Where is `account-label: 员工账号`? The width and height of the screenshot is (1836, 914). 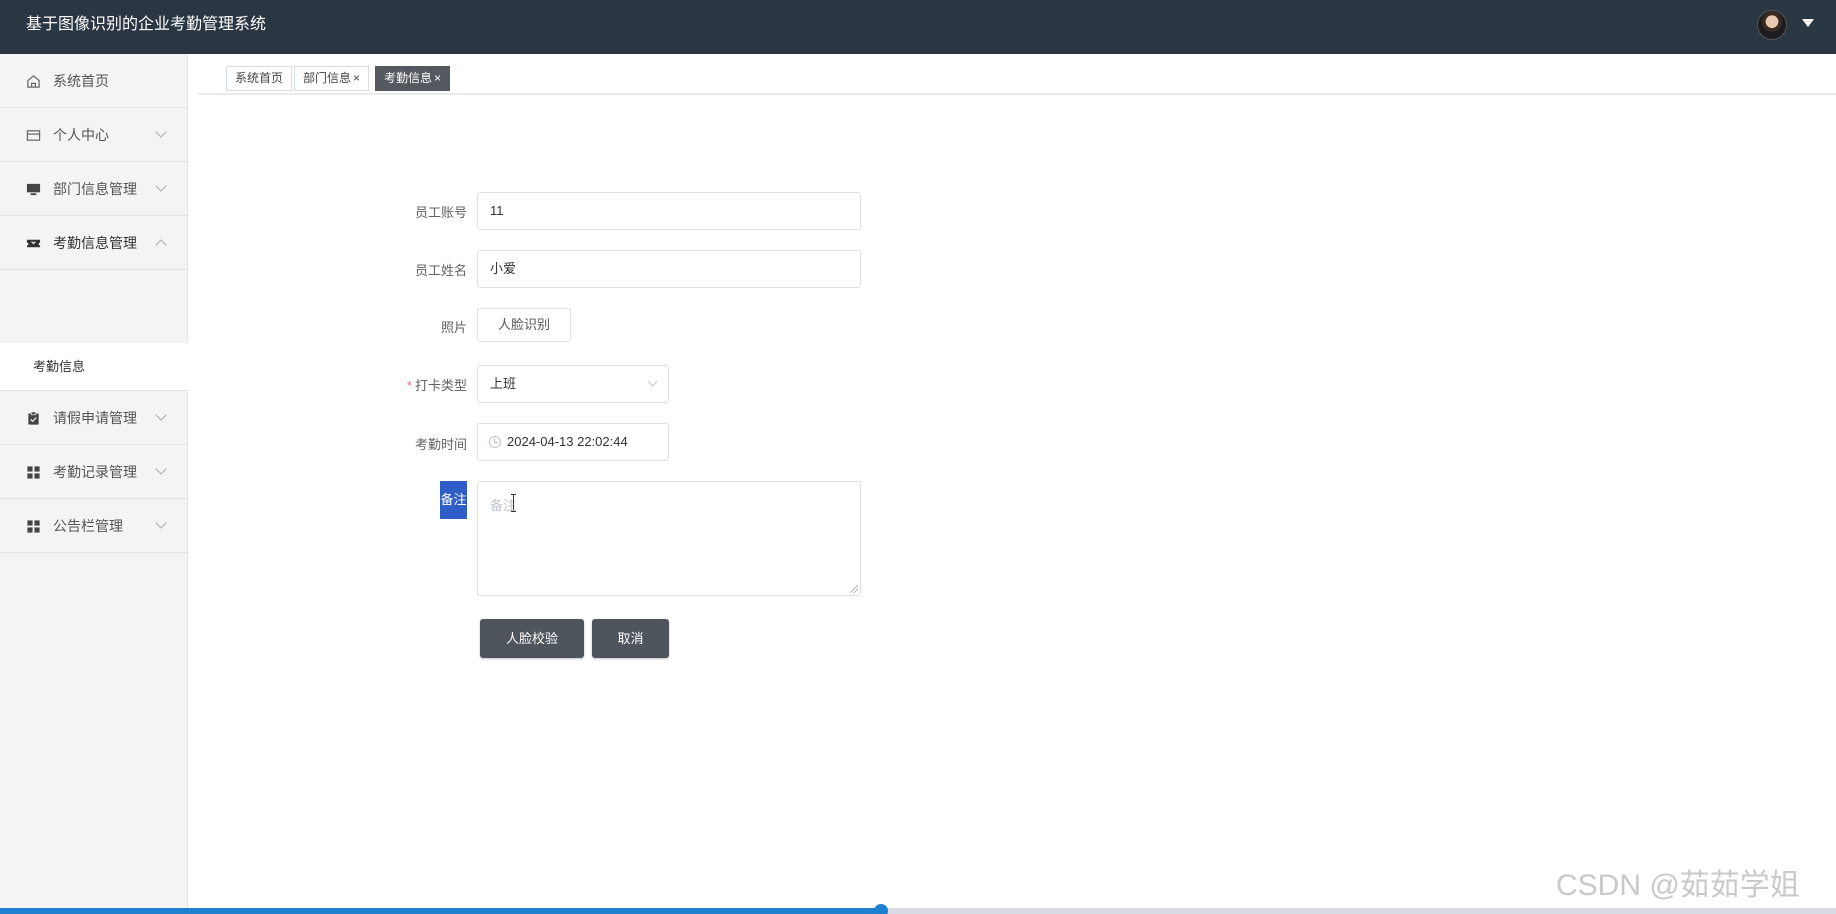
account-label: 员工账号 is located at coordinates (440, 212).